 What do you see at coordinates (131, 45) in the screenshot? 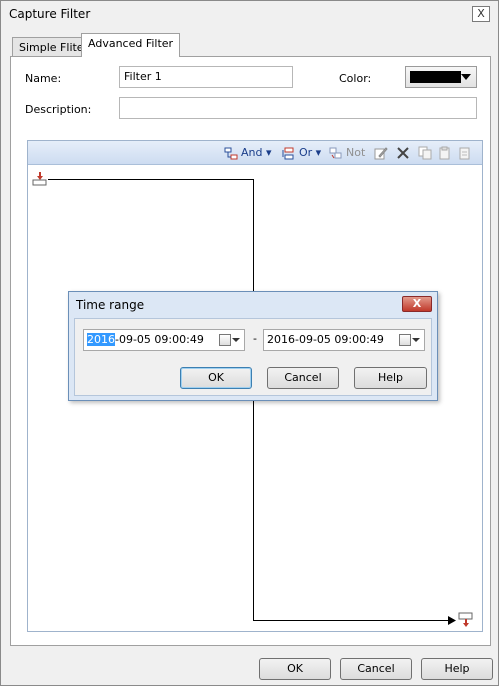
I see `tab-advanced-filter: Advanced Filter` at bounding box center [131, 45].